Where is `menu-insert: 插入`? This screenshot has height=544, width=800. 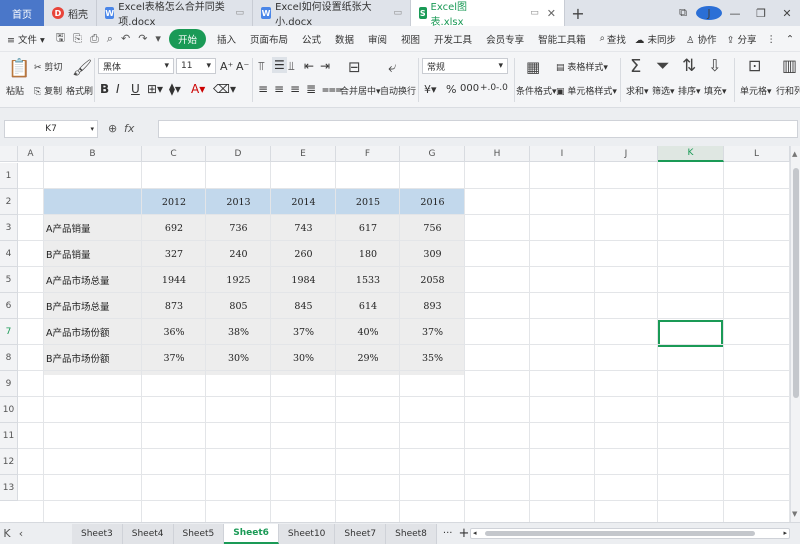
menu-insert: 插入 is located at coordinates (226, 39).